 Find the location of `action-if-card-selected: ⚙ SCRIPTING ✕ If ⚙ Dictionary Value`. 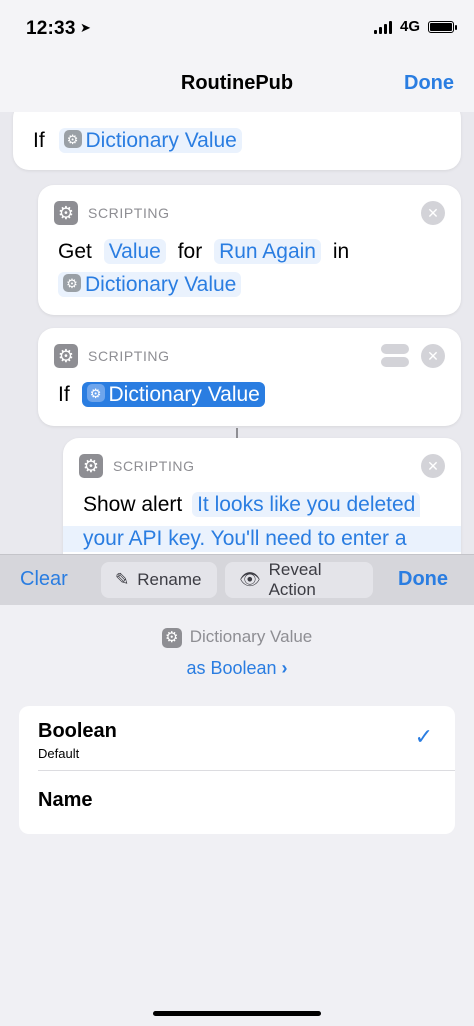

action-if-card-selected: ⚙ SCRIPTING ✕ If ⚙ Dictionary Value is located at coordinates (249, 377).